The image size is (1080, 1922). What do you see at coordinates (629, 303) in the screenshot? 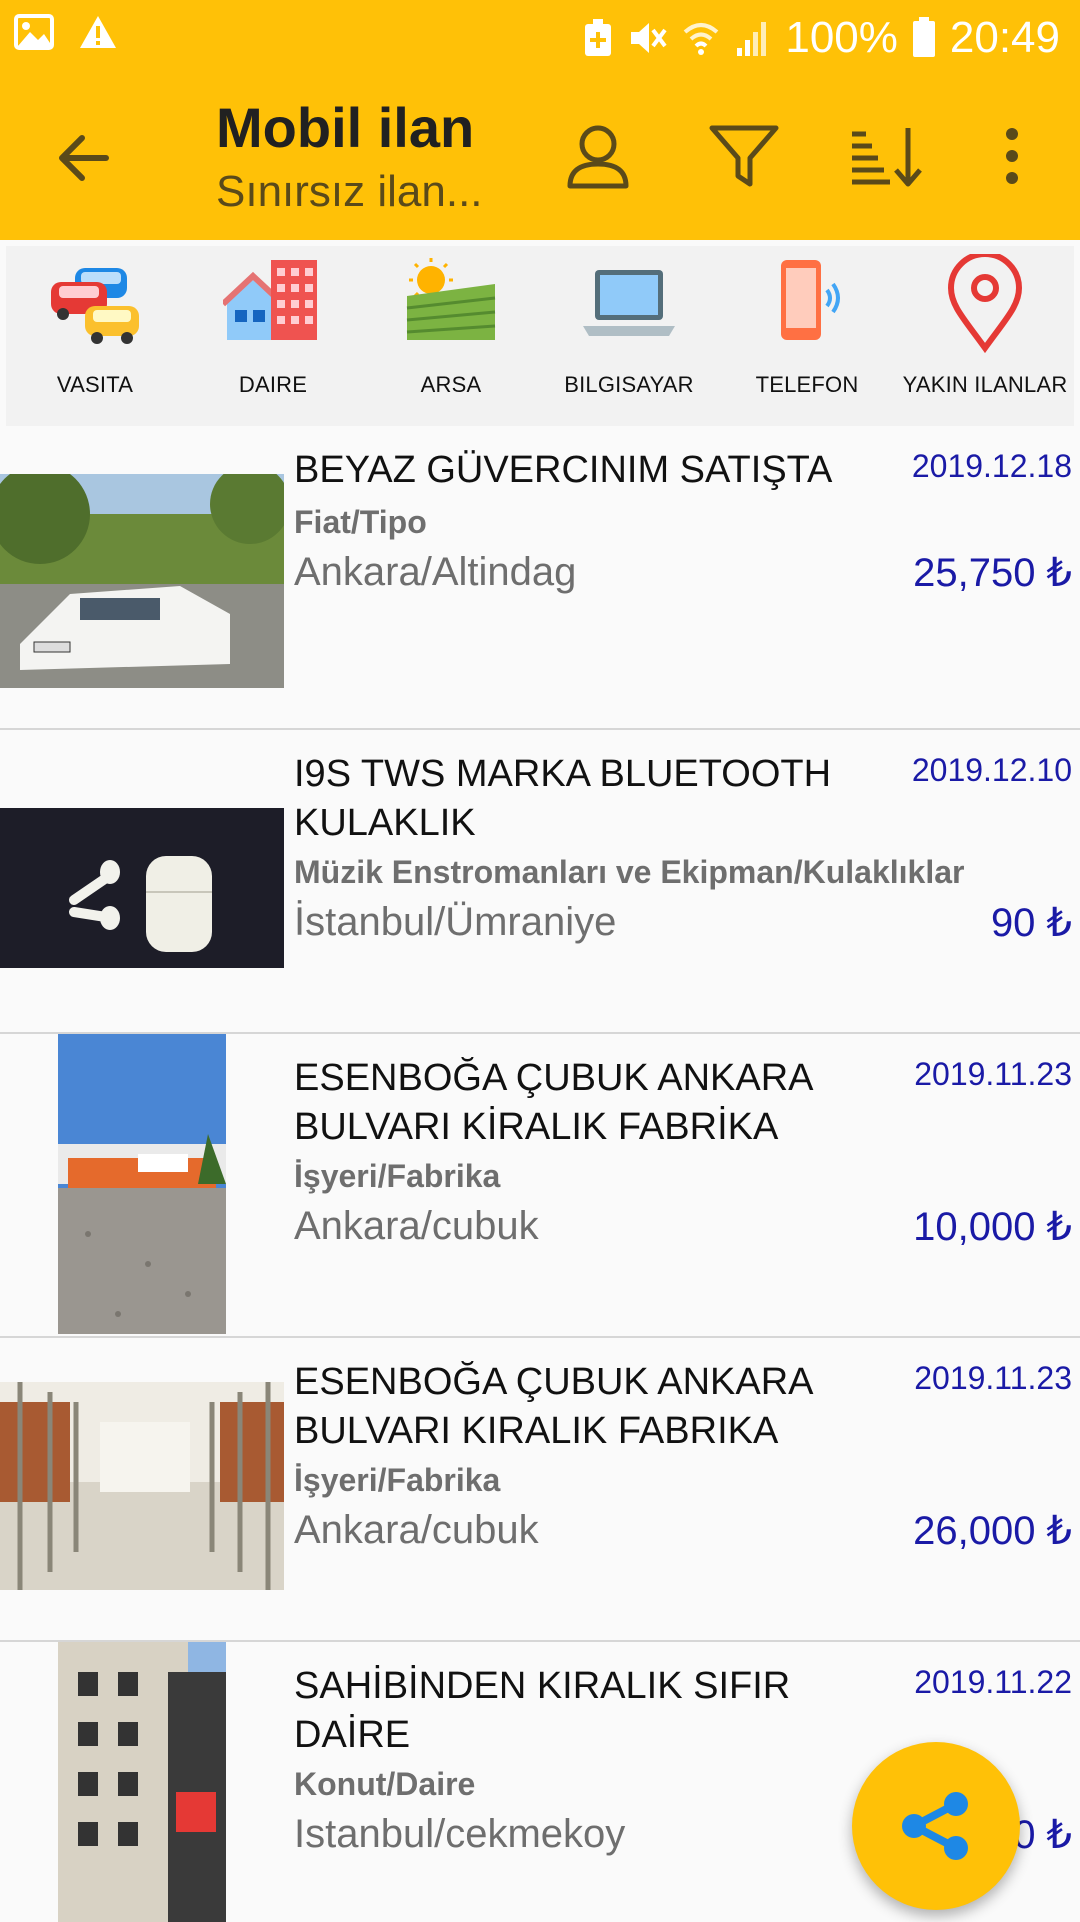
I see `laptop-icon` at bounding box center [629, 303].